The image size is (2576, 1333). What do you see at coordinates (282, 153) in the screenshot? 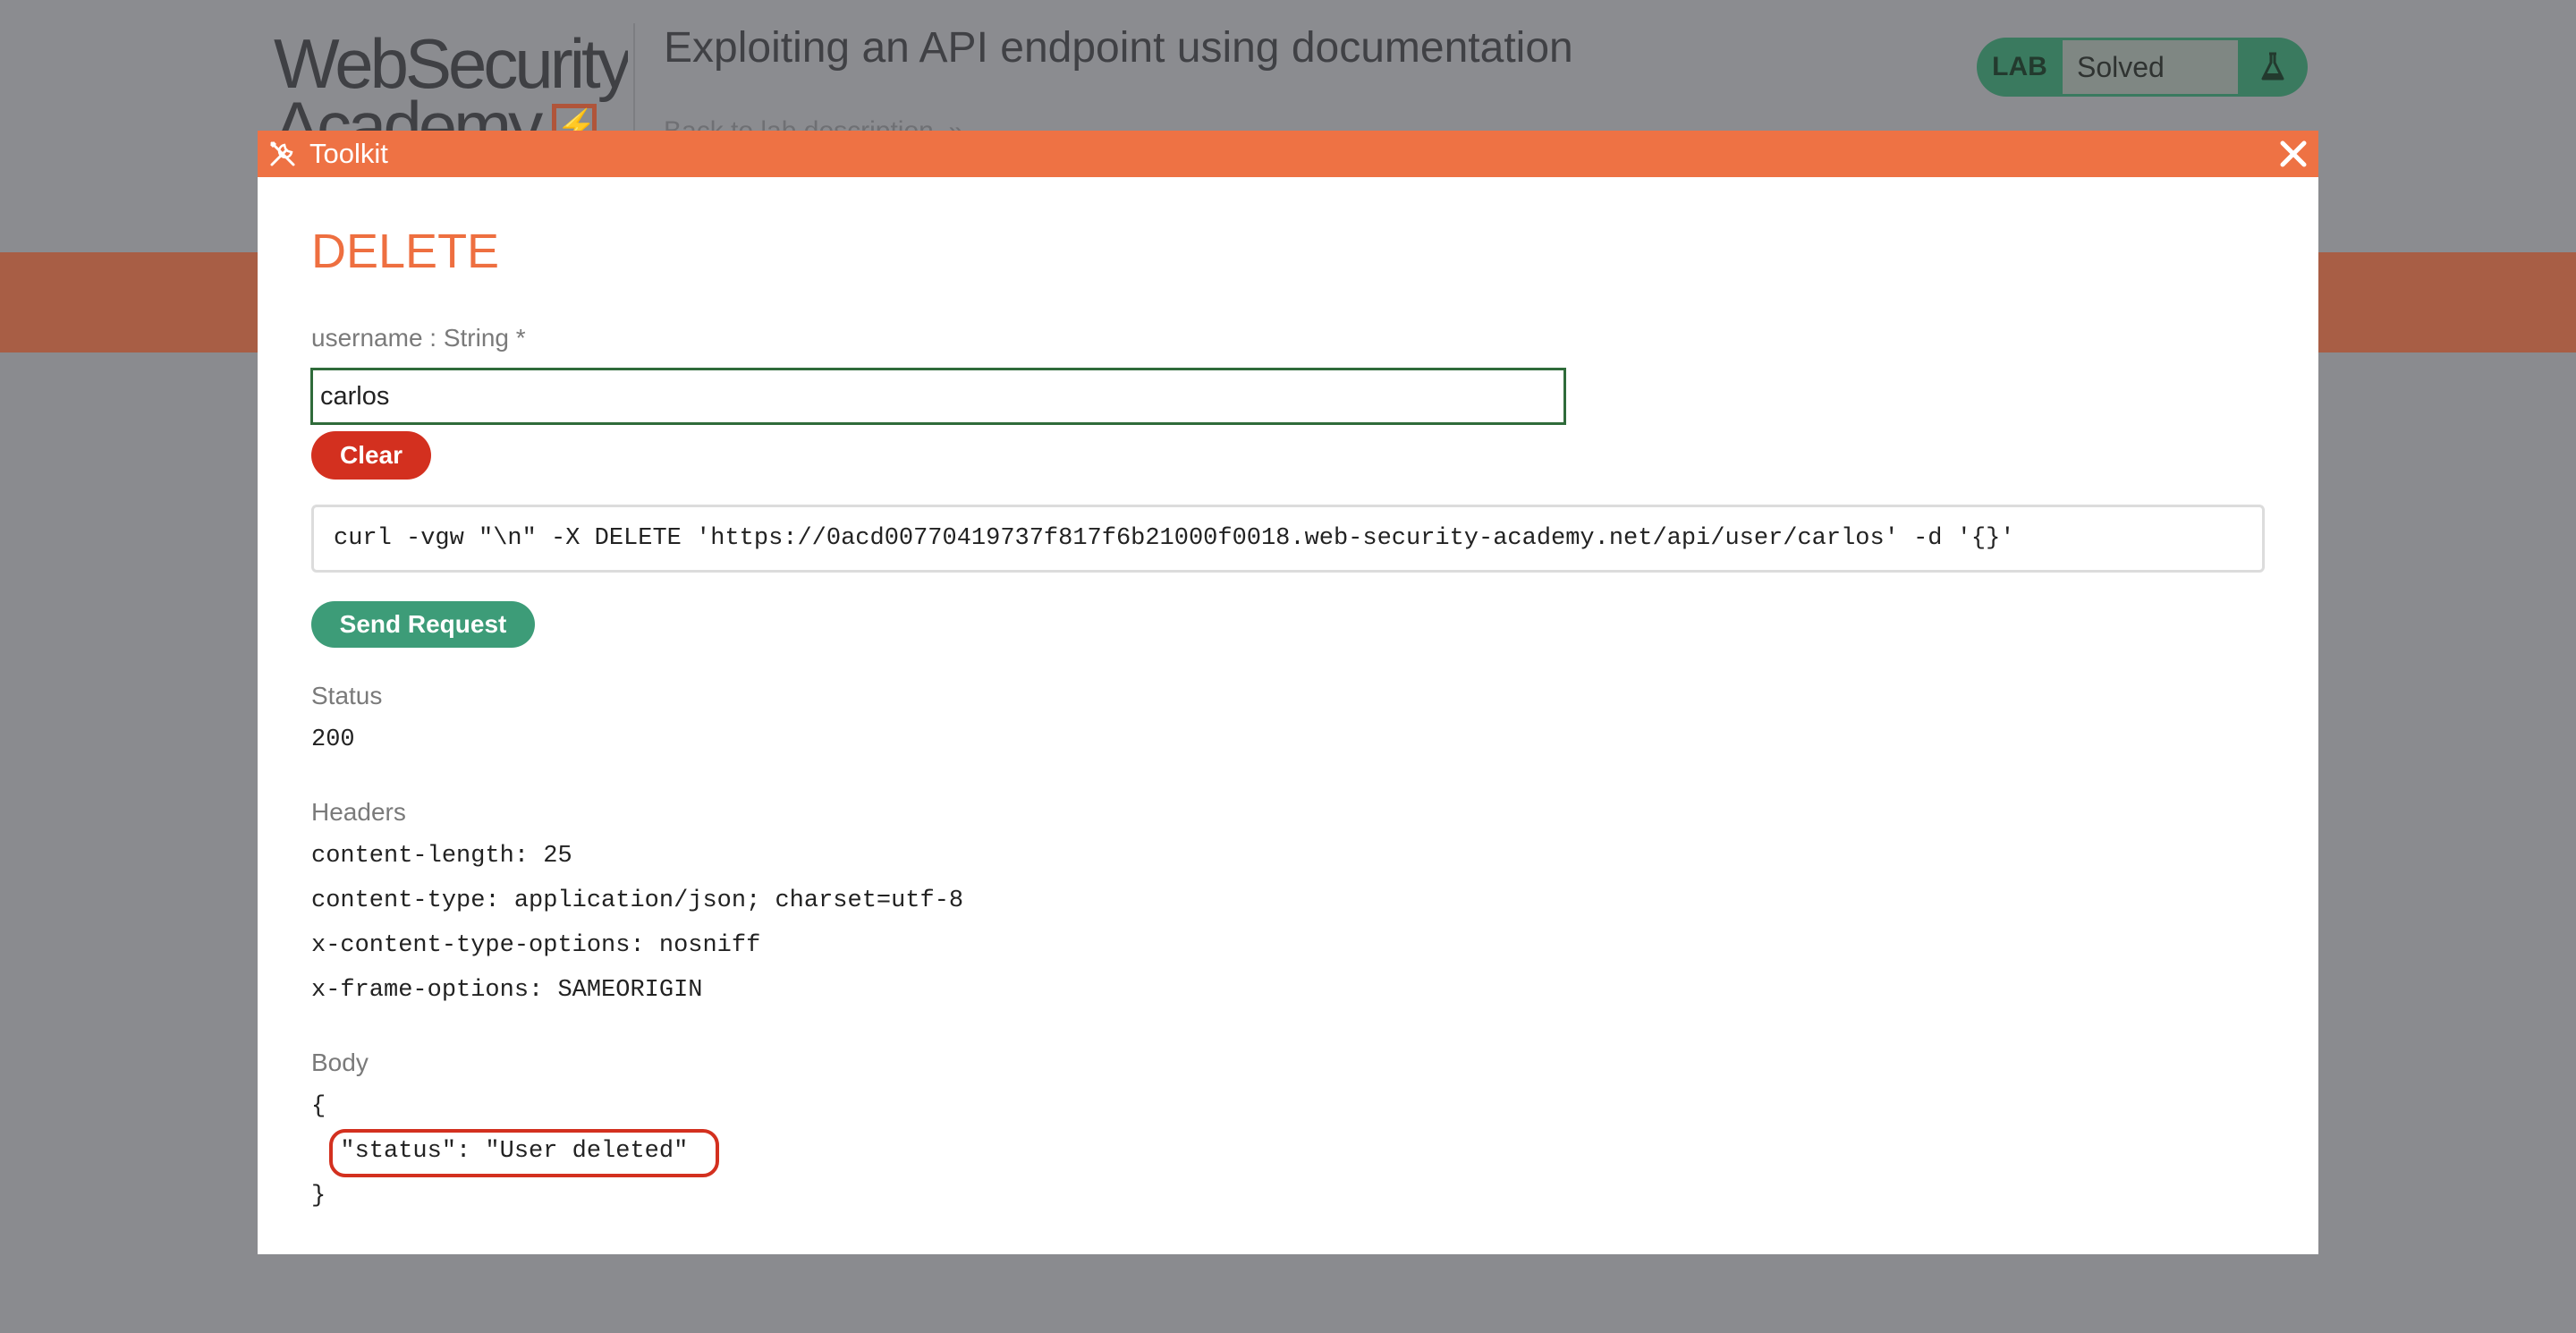
I see `tools-icon` at bounding box center [282, 153].